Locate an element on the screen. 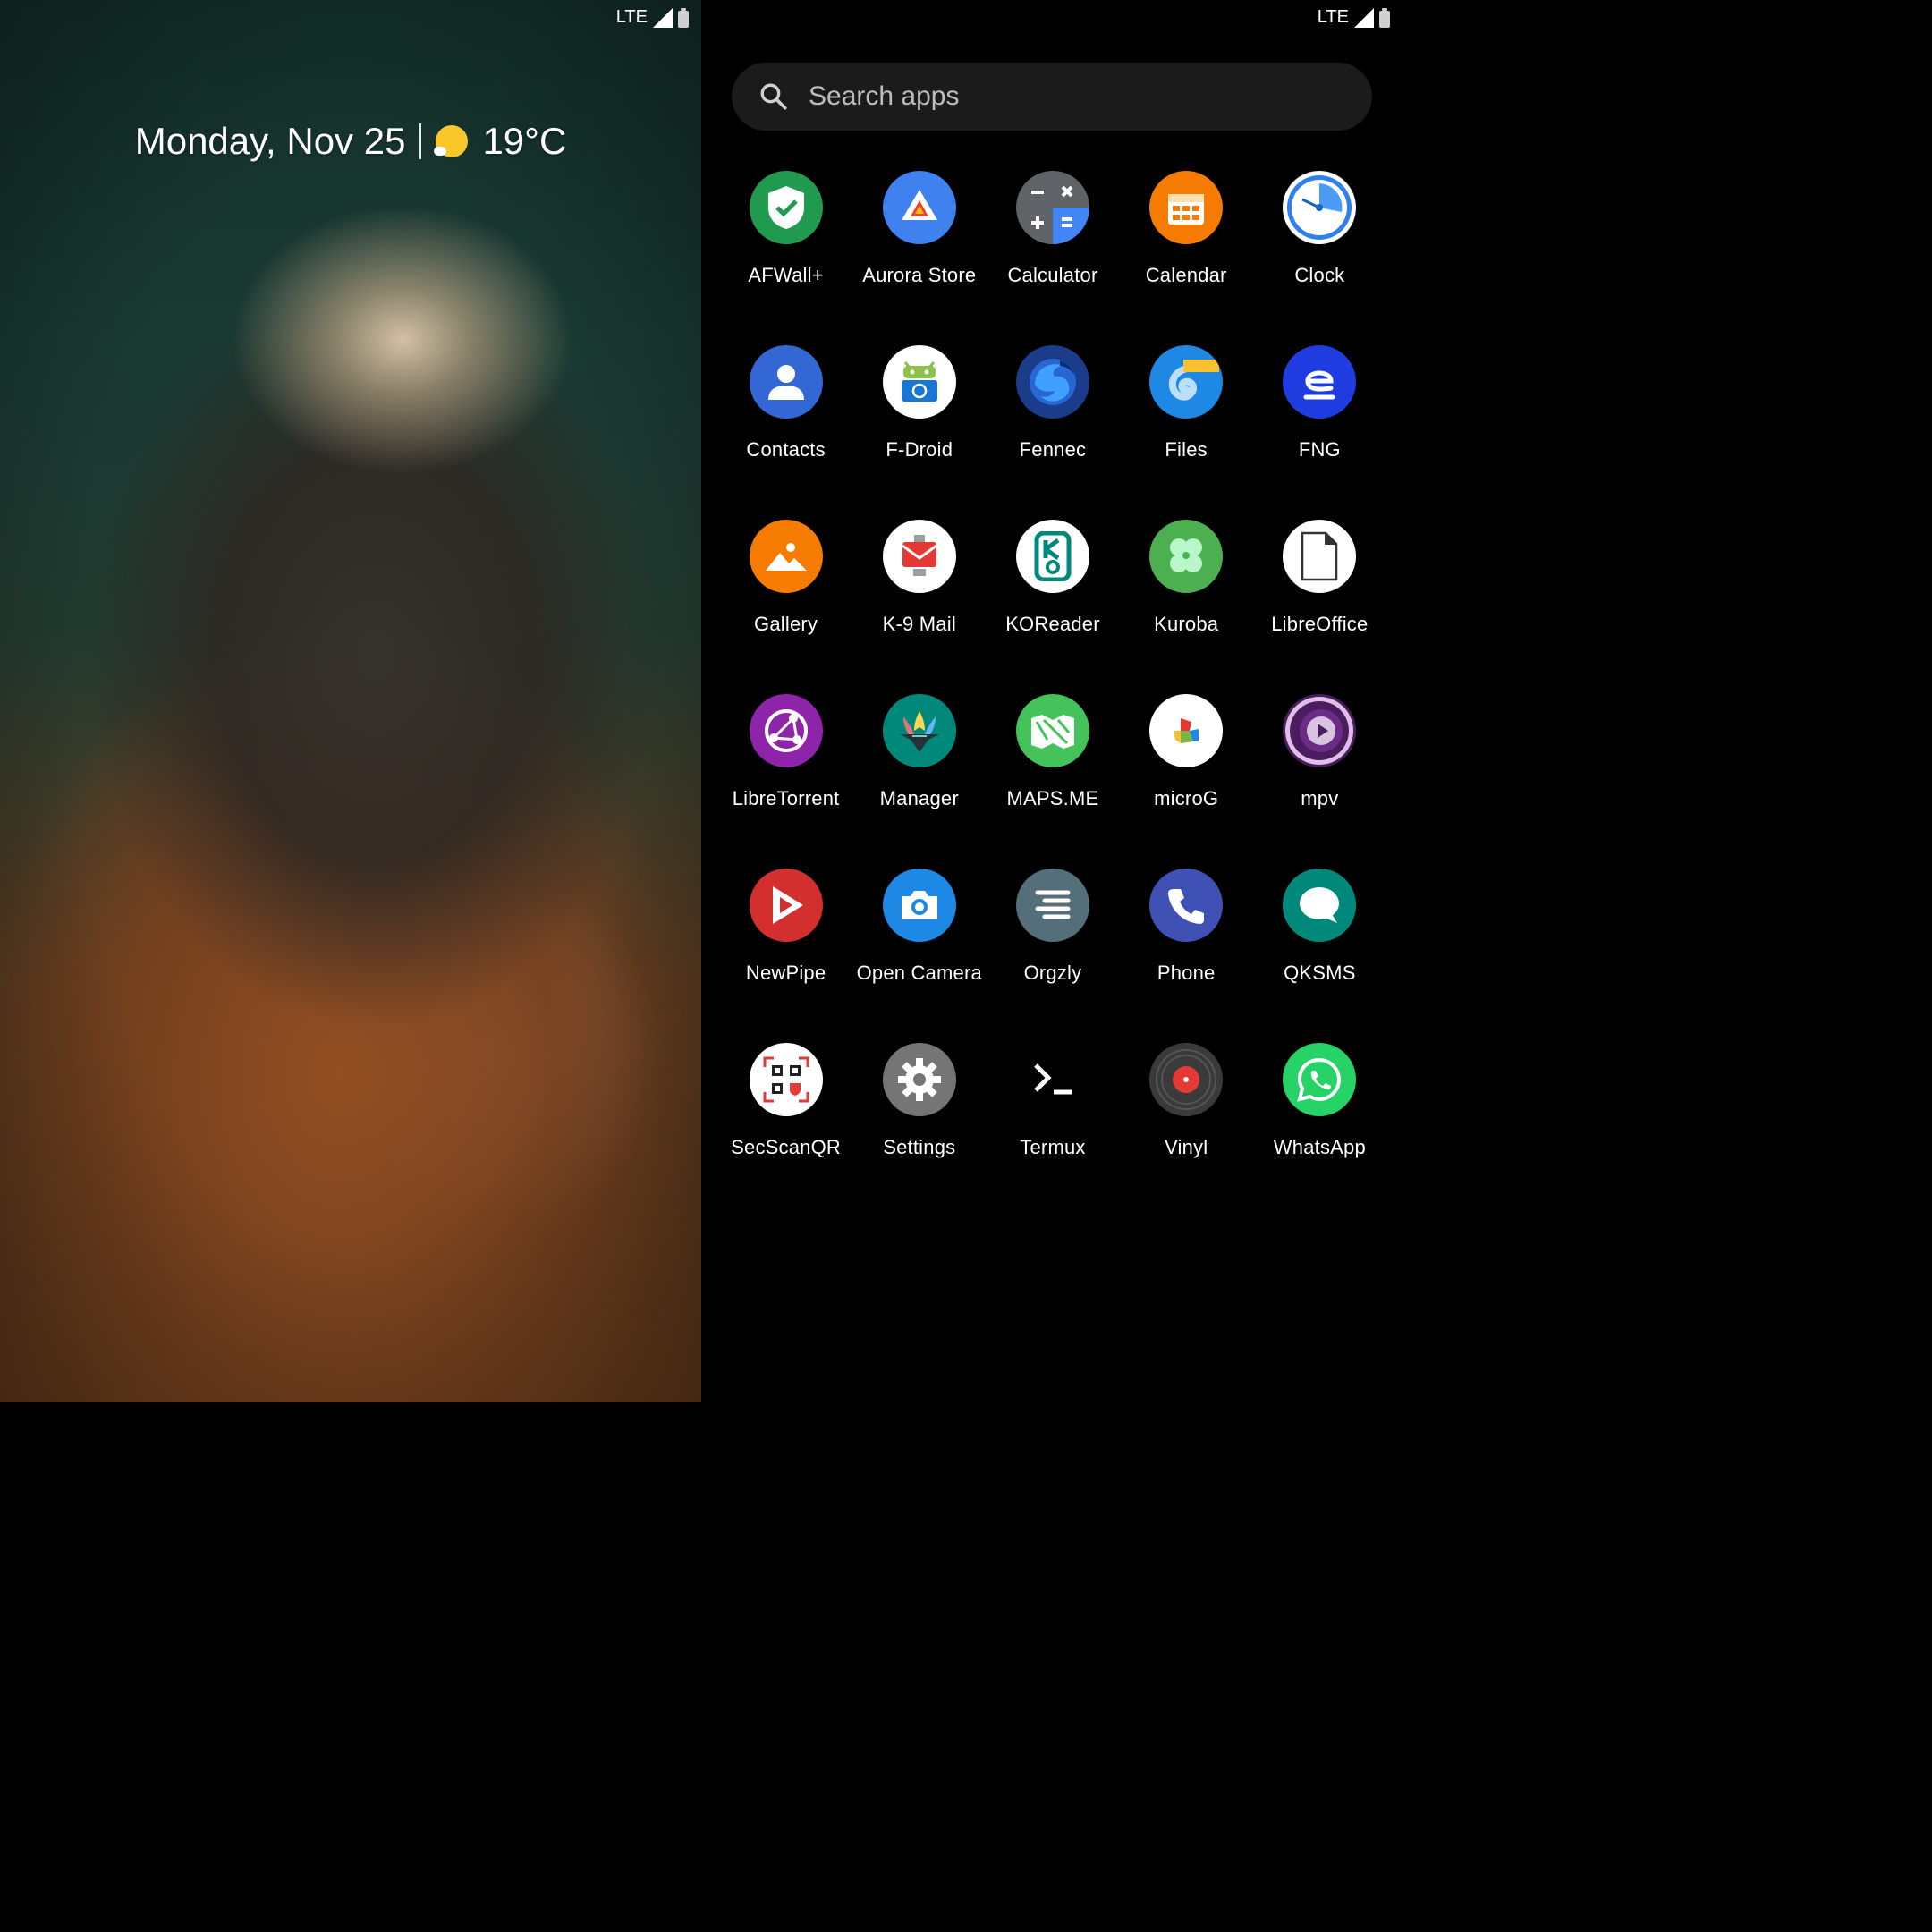 This screenshot has height=1932, width=1932. play-triangle-icon is located at coordinates (786, 905).